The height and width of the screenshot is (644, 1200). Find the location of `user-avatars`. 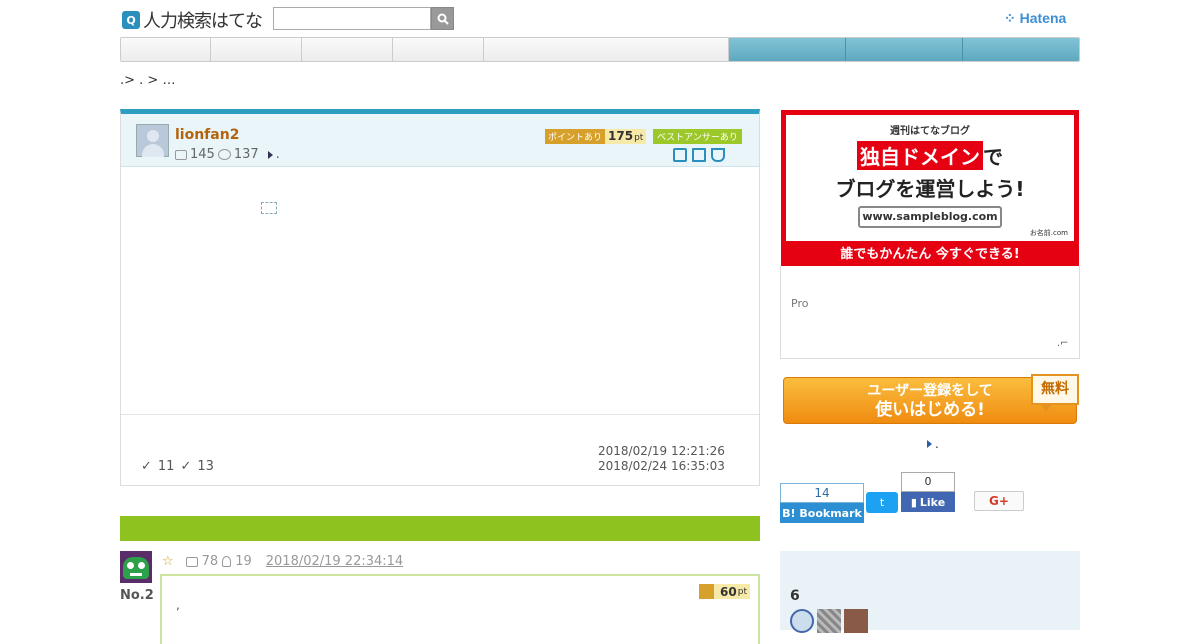

user-avatars is located at coordinates (829, 621).